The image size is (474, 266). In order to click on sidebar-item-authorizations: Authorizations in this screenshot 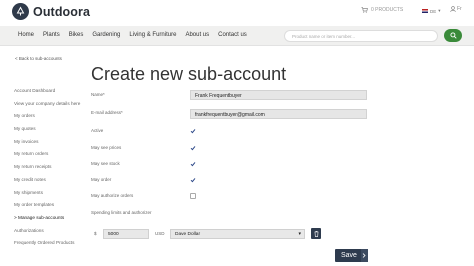, I will do `click(54, 234)`.